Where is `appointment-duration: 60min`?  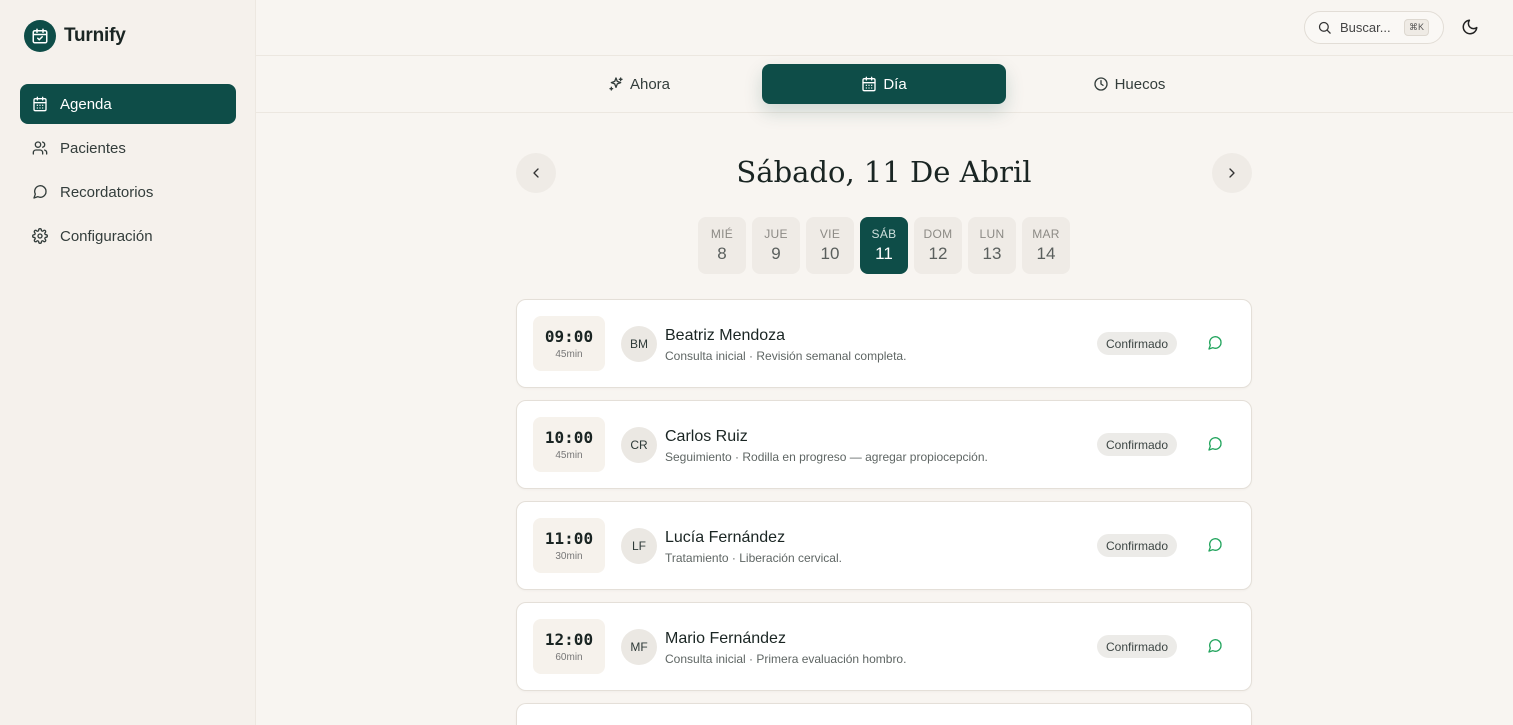
appointment-duration: 60min is located at coordinates (569, 657).